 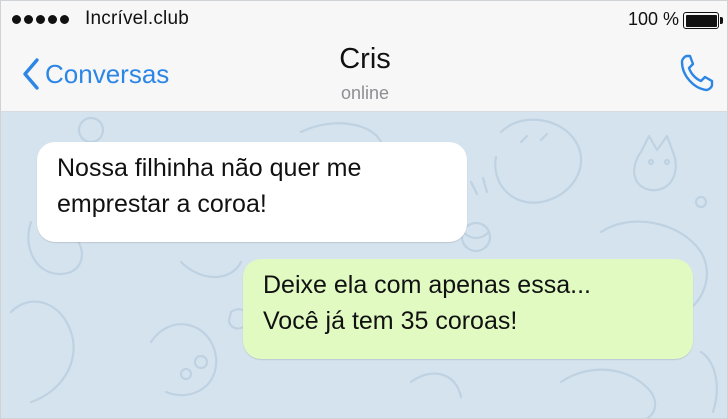 I want to click on call-button, so click(x=697, y=75).